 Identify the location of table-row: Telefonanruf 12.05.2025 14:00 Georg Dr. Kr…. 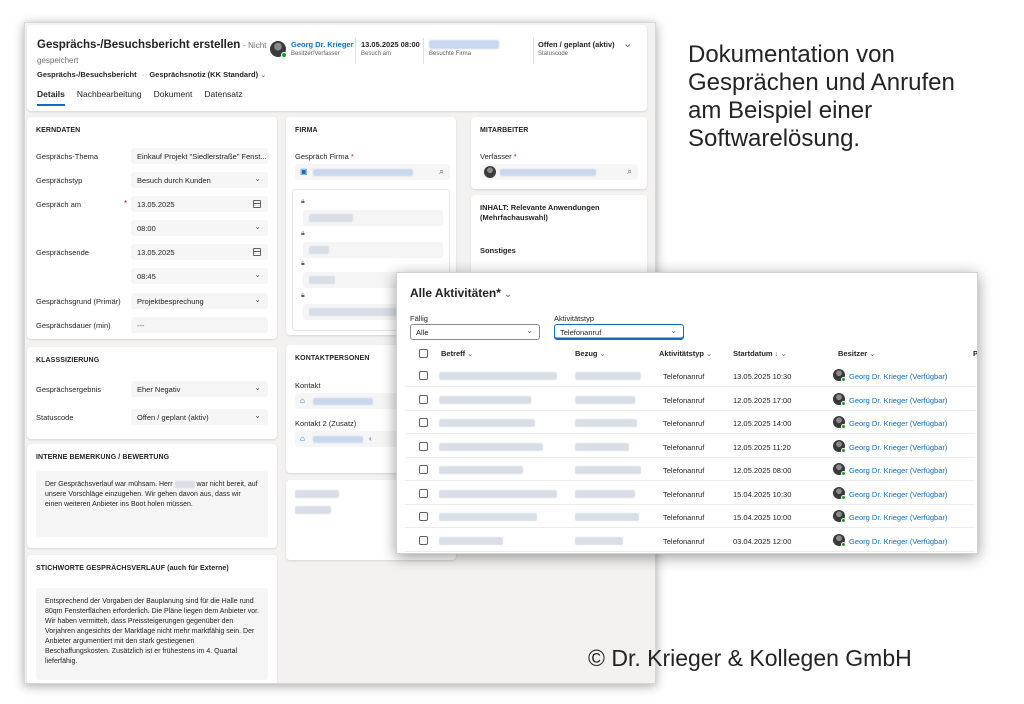
(690, 422).